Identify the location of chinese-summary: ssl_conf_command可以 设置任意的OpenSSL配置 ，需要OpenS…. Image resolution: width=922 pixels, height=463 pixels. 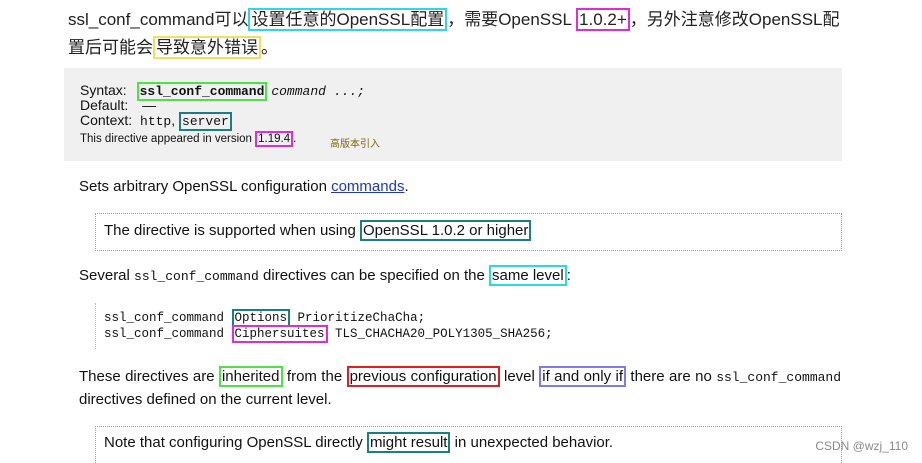
(463, 34).